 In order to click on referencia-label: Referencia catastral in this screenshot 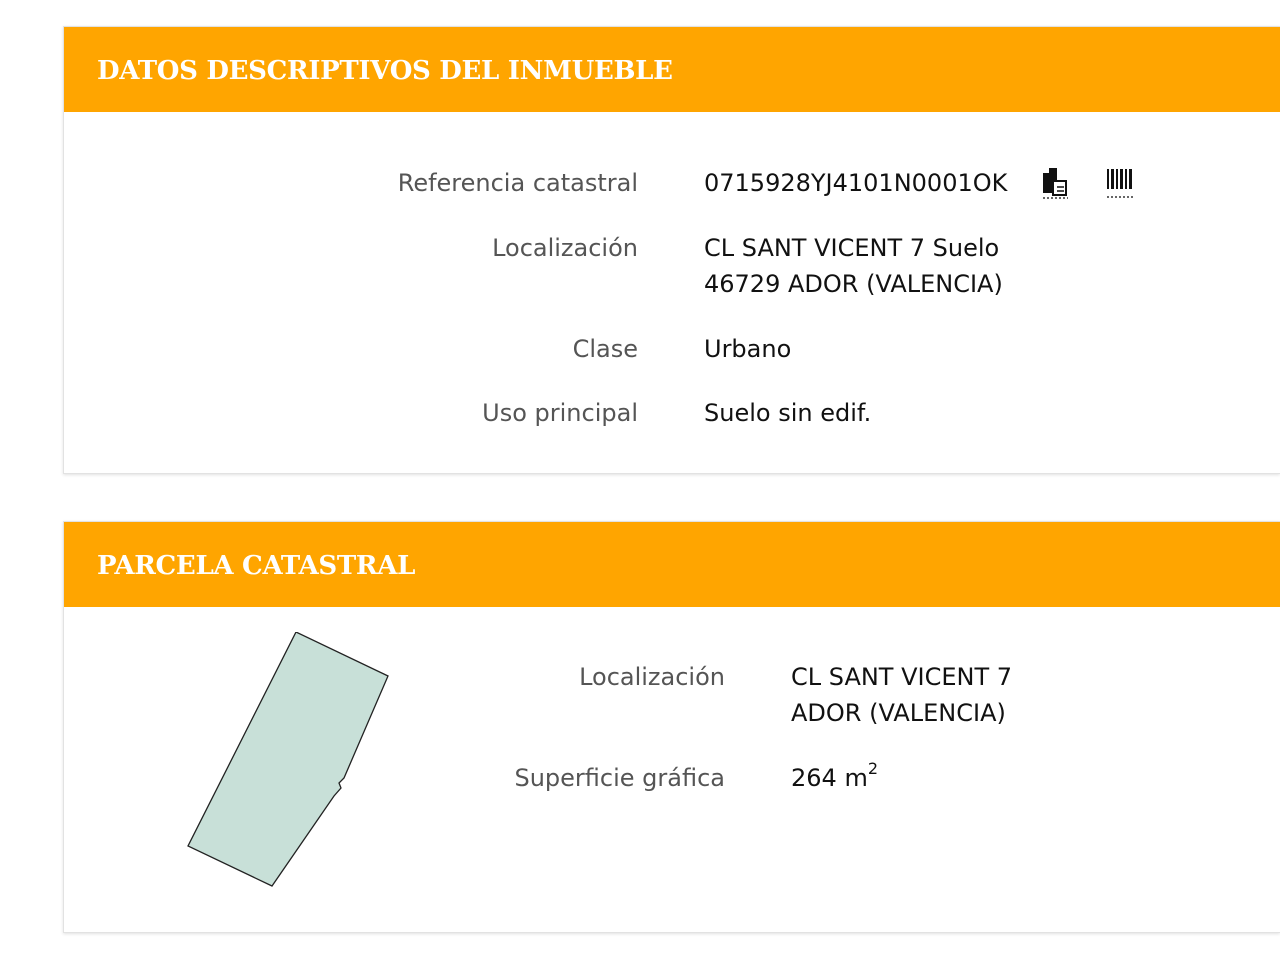, I will do `click(517, 183)`.